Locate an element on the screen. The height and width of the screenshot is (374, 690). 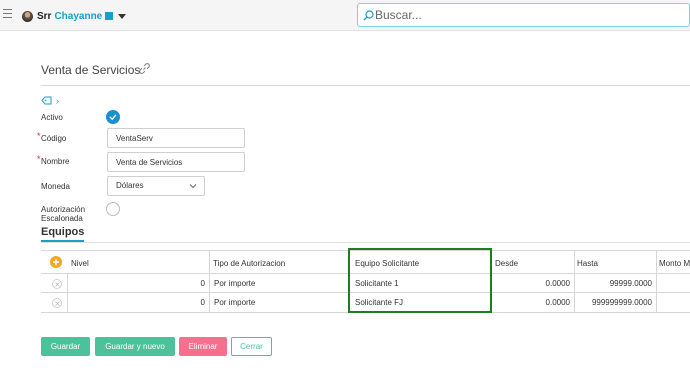
user-menu: Srr Chayanne is located at coordinates (74, 16).